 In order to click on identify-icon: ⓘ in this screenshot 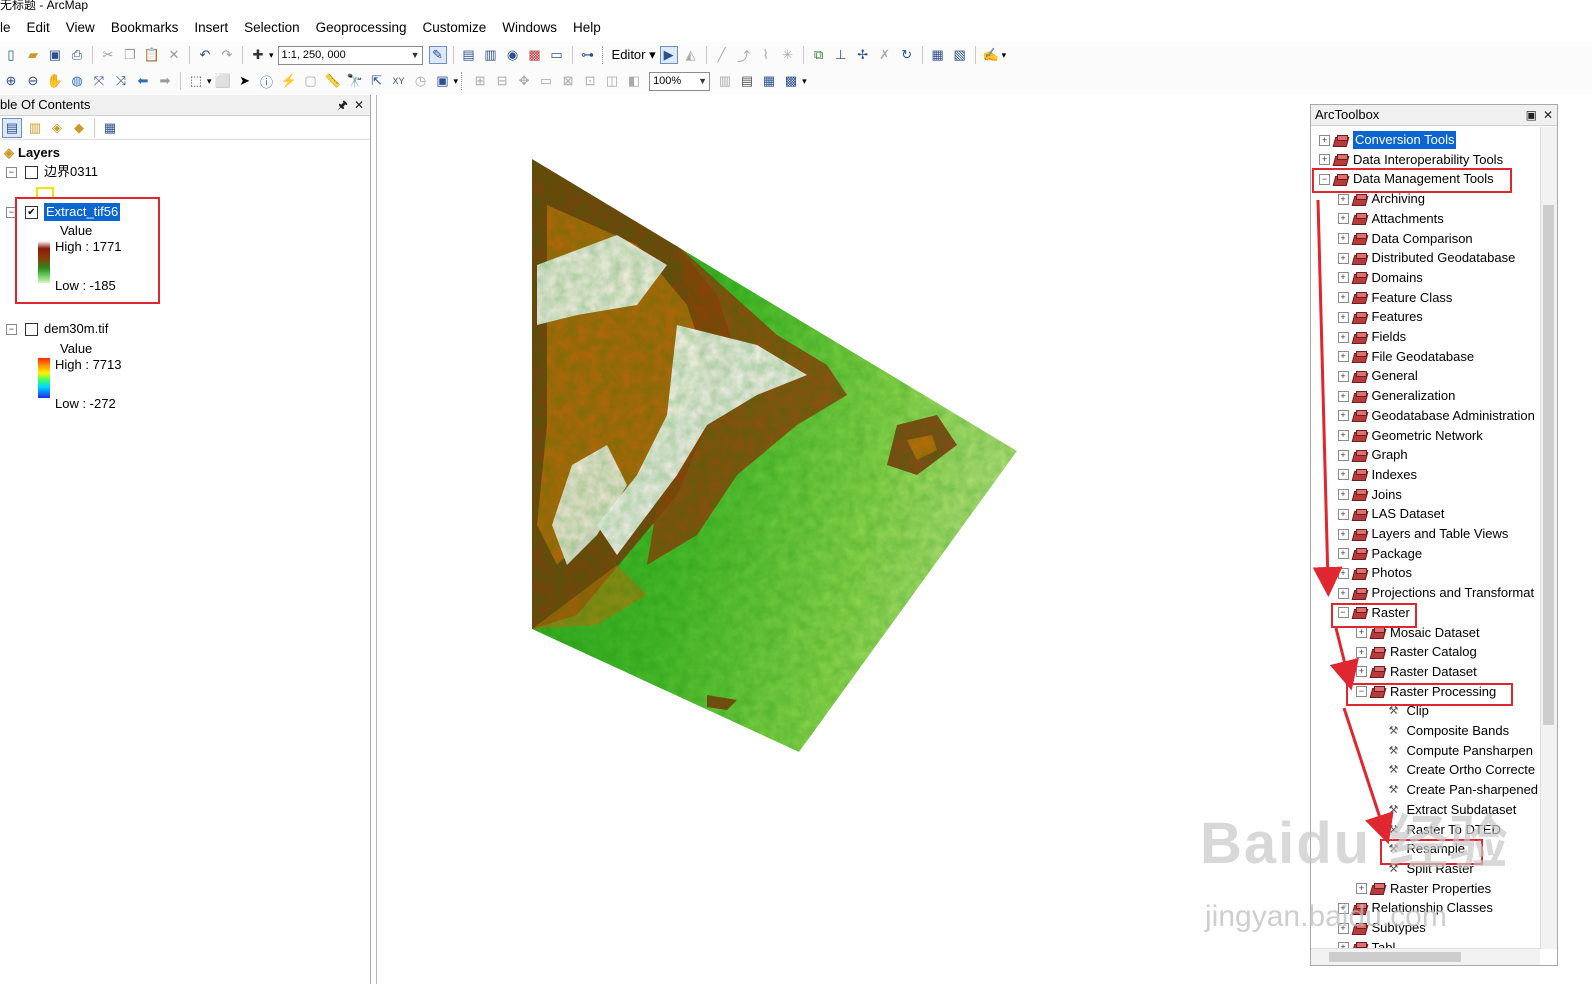, I will do `click(267, 81)`.